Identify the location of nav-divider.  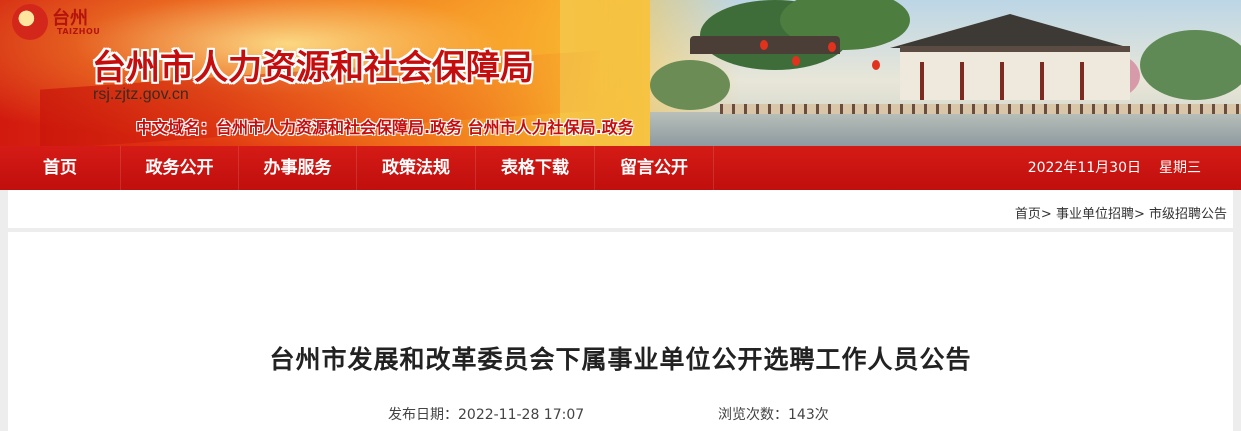
(713, 168).